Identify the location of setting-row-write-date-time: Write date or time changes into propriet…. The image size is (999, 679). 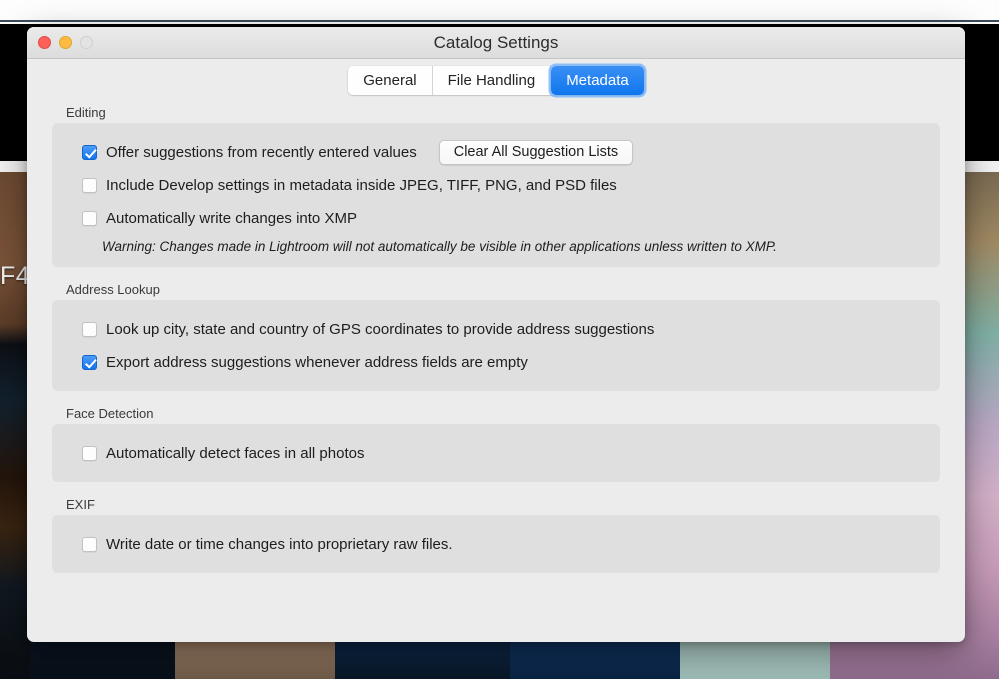
(496, 544).